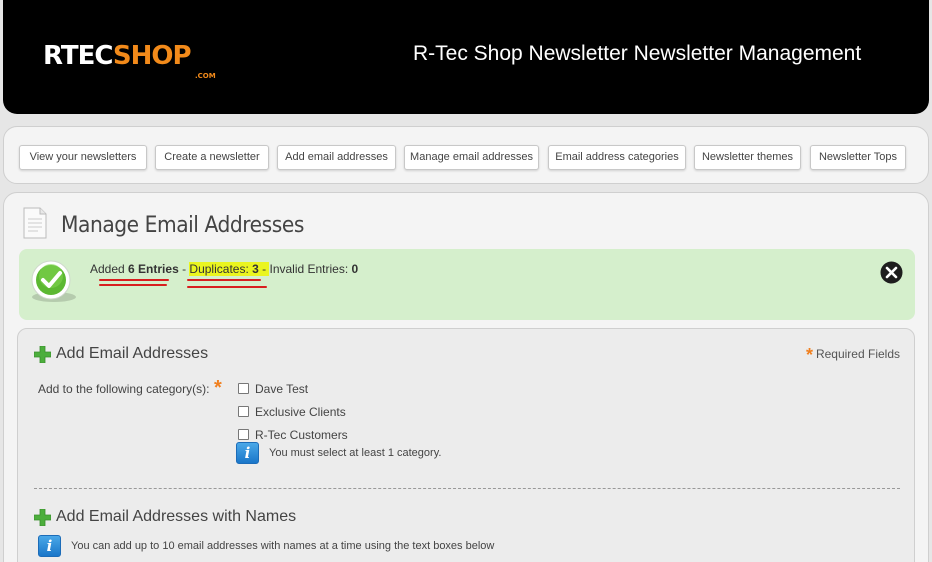 Image resolution: width=932 pixels, height=562 pixels. Describe the element at coordinates (153, 269) in the screenshot. I see `added-count: 6 Entries` at that location.